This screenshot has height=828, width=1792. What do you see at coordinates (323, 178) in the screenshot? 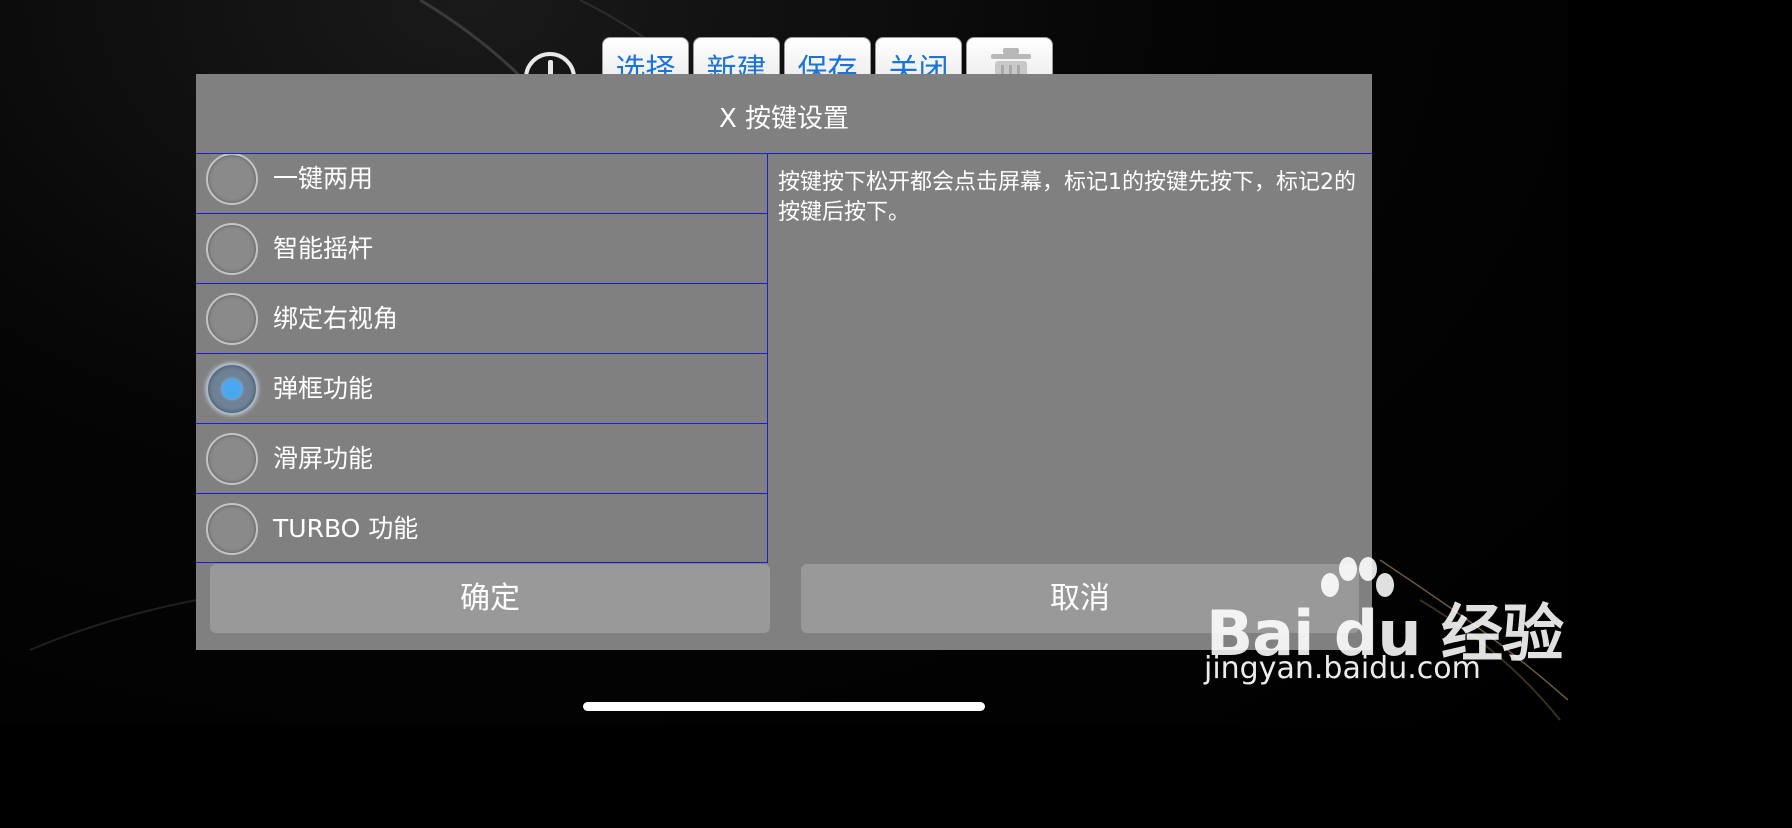
I see `option-label: 一键两用` at bounding box center [323, 178].